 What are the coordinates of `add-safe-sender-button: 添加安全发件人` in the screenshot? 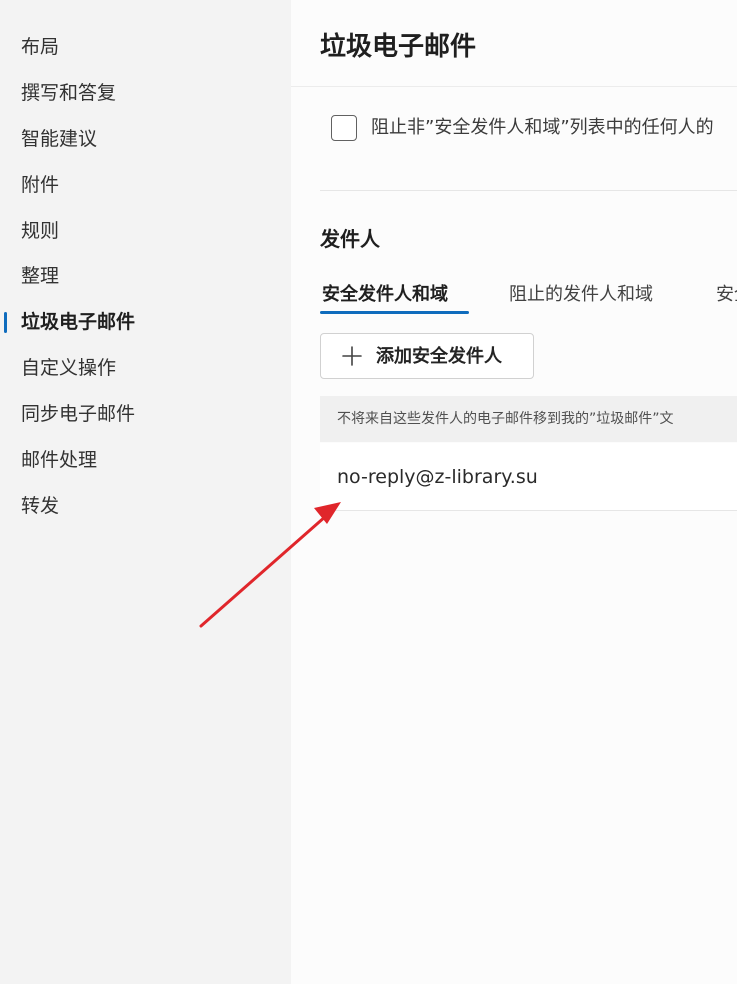 It's located at (427, 356).